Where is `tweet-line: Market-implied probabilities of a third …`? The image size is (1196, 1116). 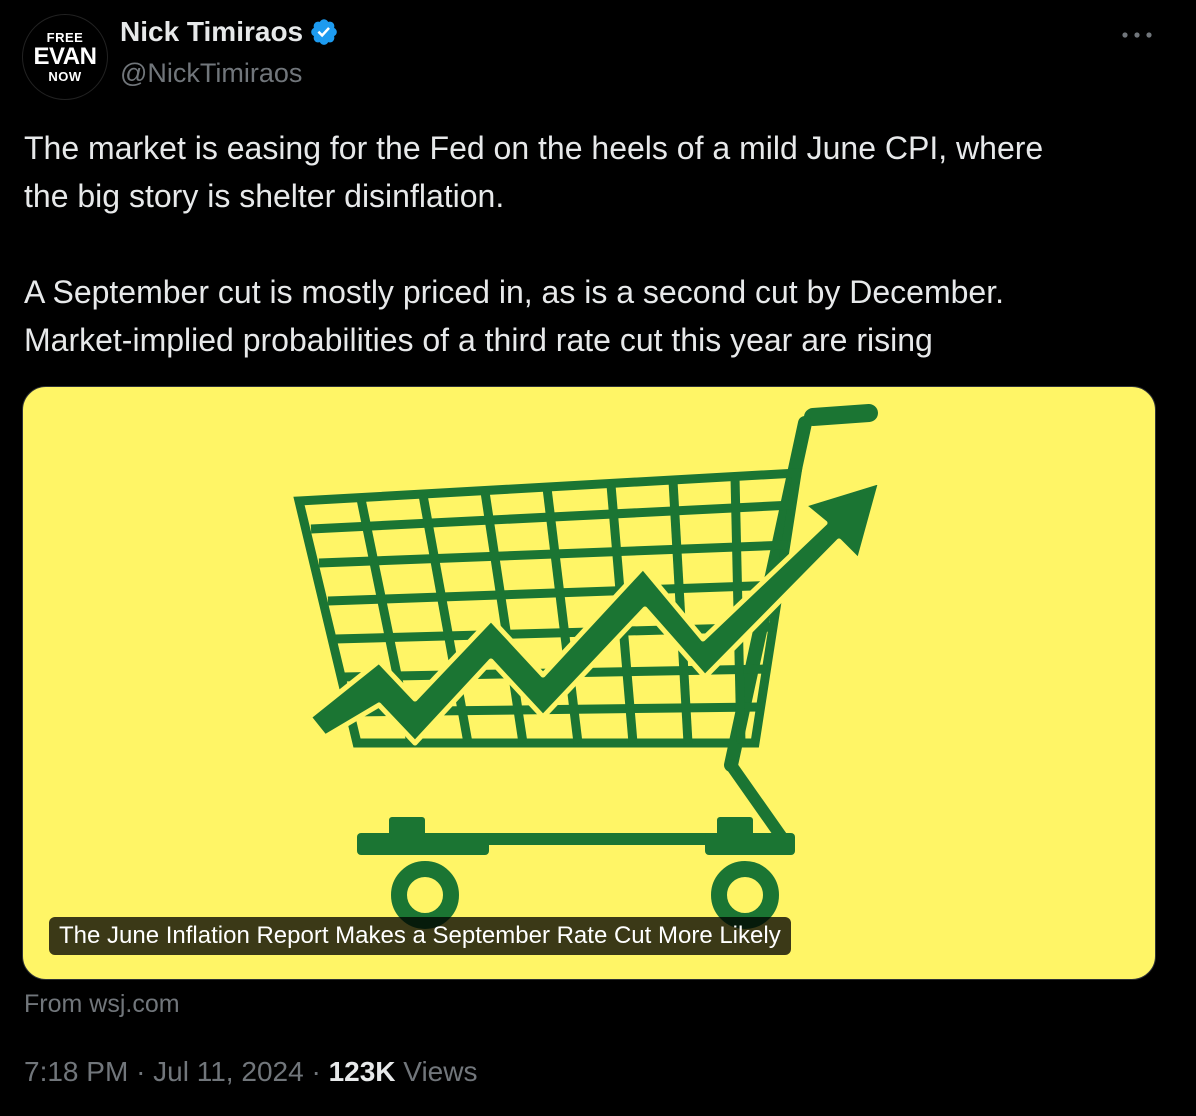
tweet-line: Market-implied probabilities of a third … is located at coordinates (478, 340).